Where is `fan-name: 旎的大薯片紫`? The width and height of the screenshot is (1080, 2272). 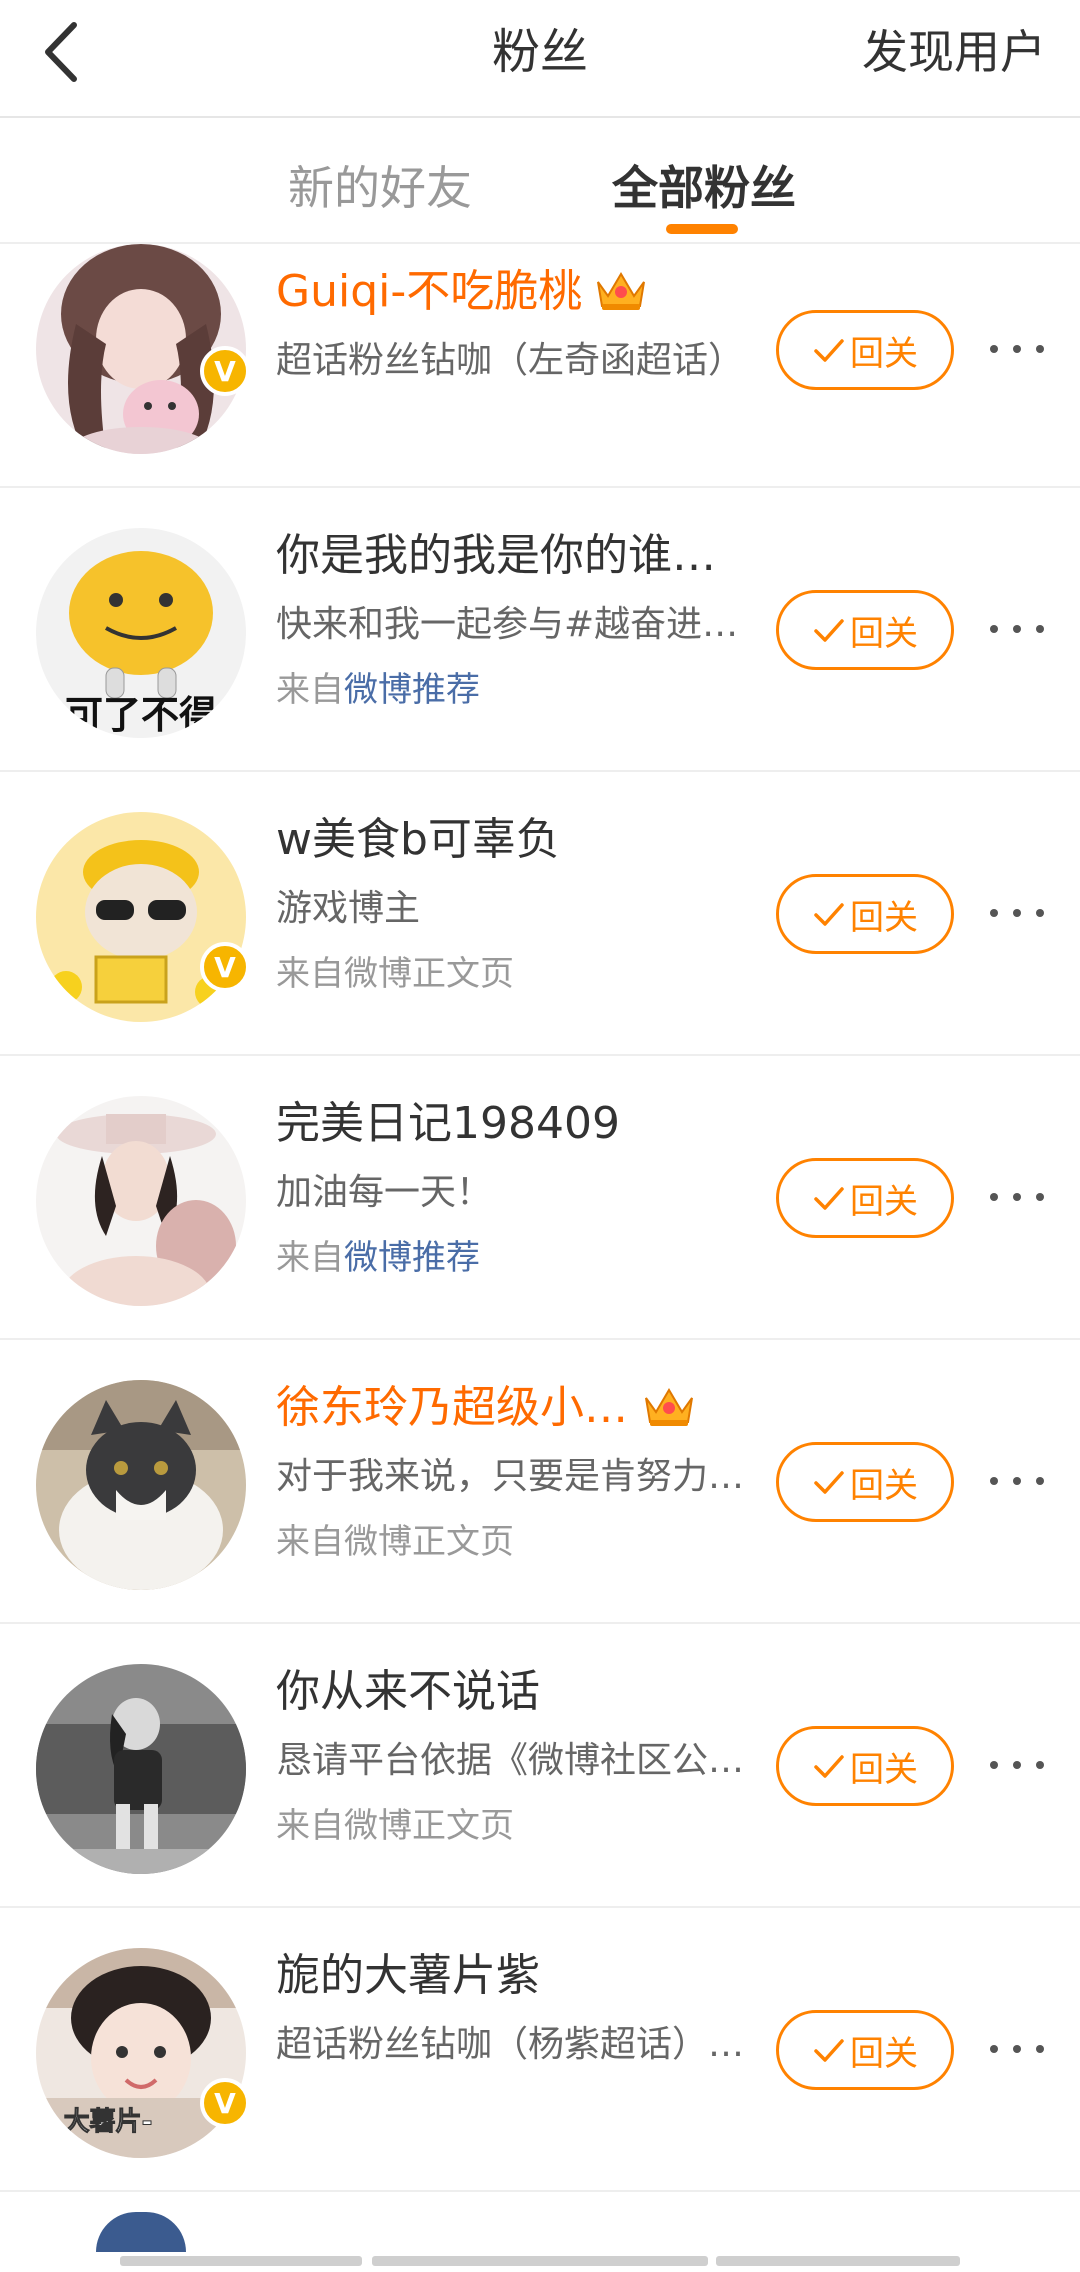
fan-name: 旎的大薯片紫 is located at coordinates (408, 1976).